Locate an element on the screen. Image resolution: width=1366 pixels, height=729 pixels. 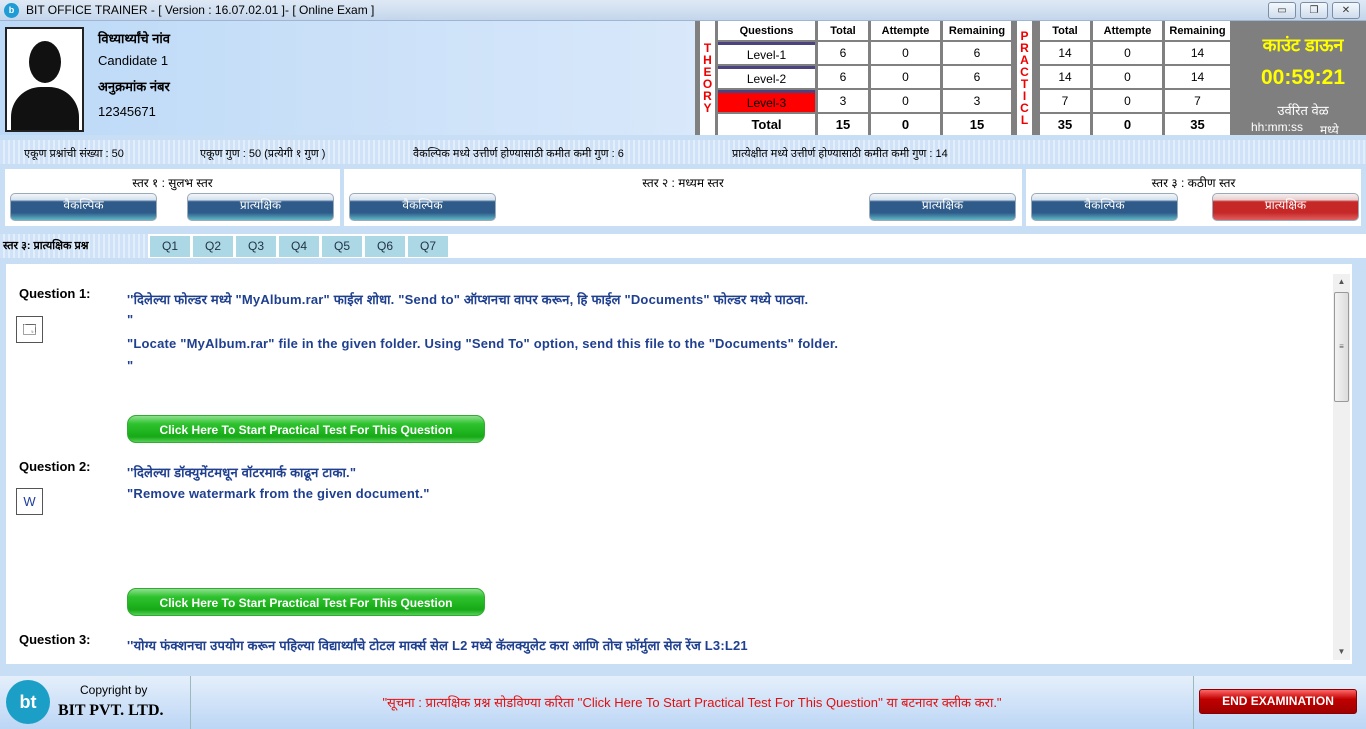
company-name: BIT PVT. LTD. is located at coordinates (111, 710).